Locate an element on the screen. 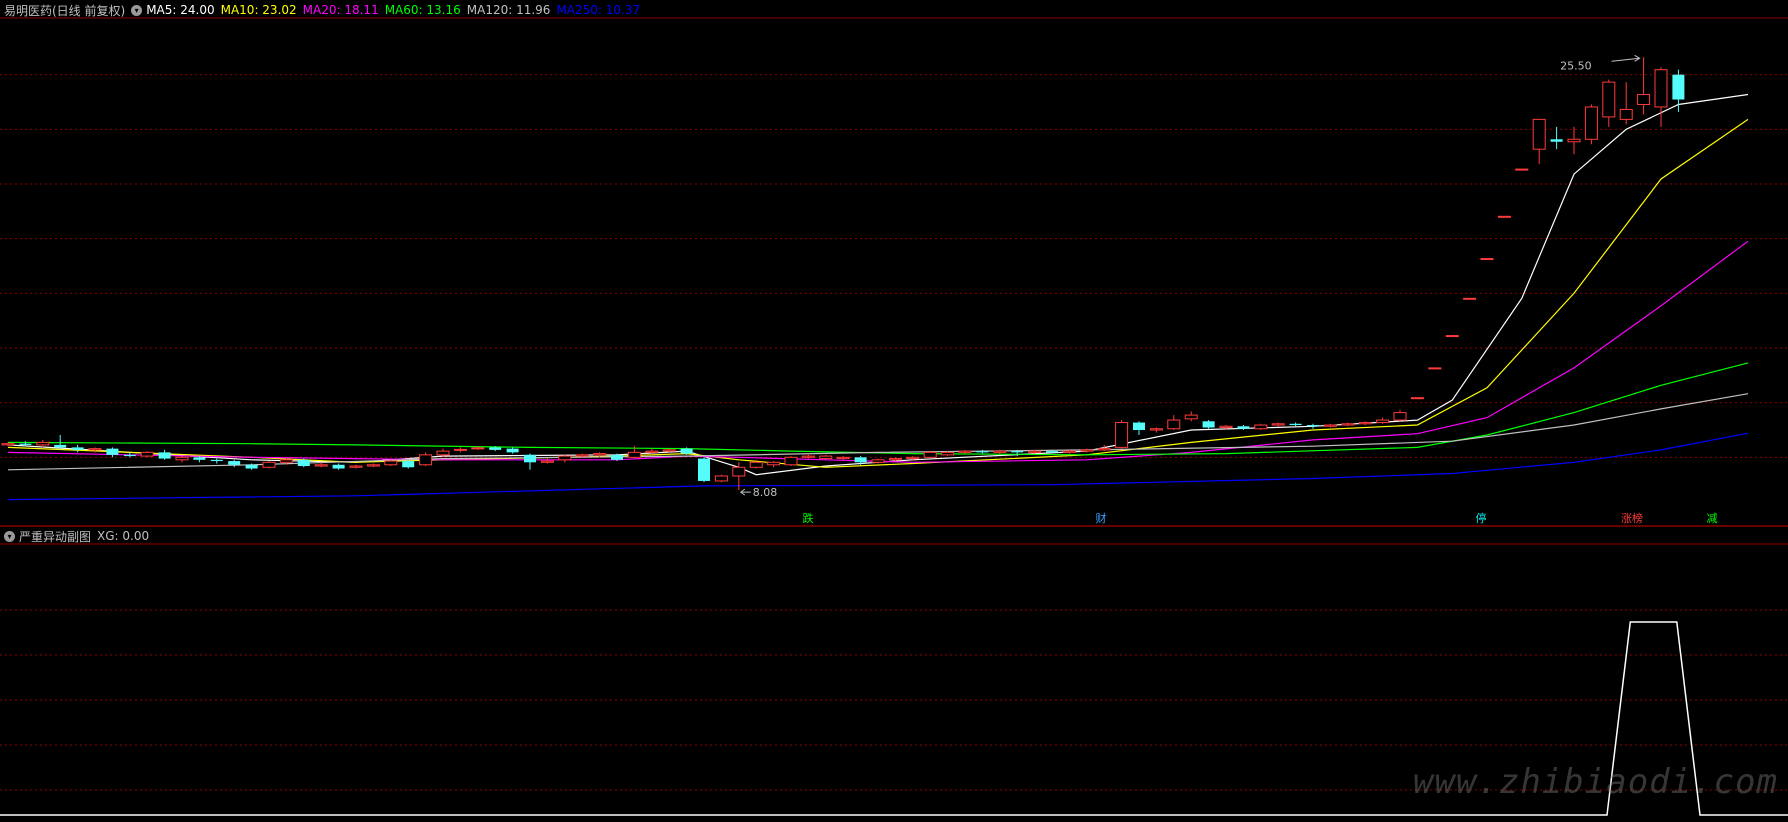 Image resolution: width=1788 pixels, height=822 pixels. event-marker: 财 is located at coordinates (1101, 518).